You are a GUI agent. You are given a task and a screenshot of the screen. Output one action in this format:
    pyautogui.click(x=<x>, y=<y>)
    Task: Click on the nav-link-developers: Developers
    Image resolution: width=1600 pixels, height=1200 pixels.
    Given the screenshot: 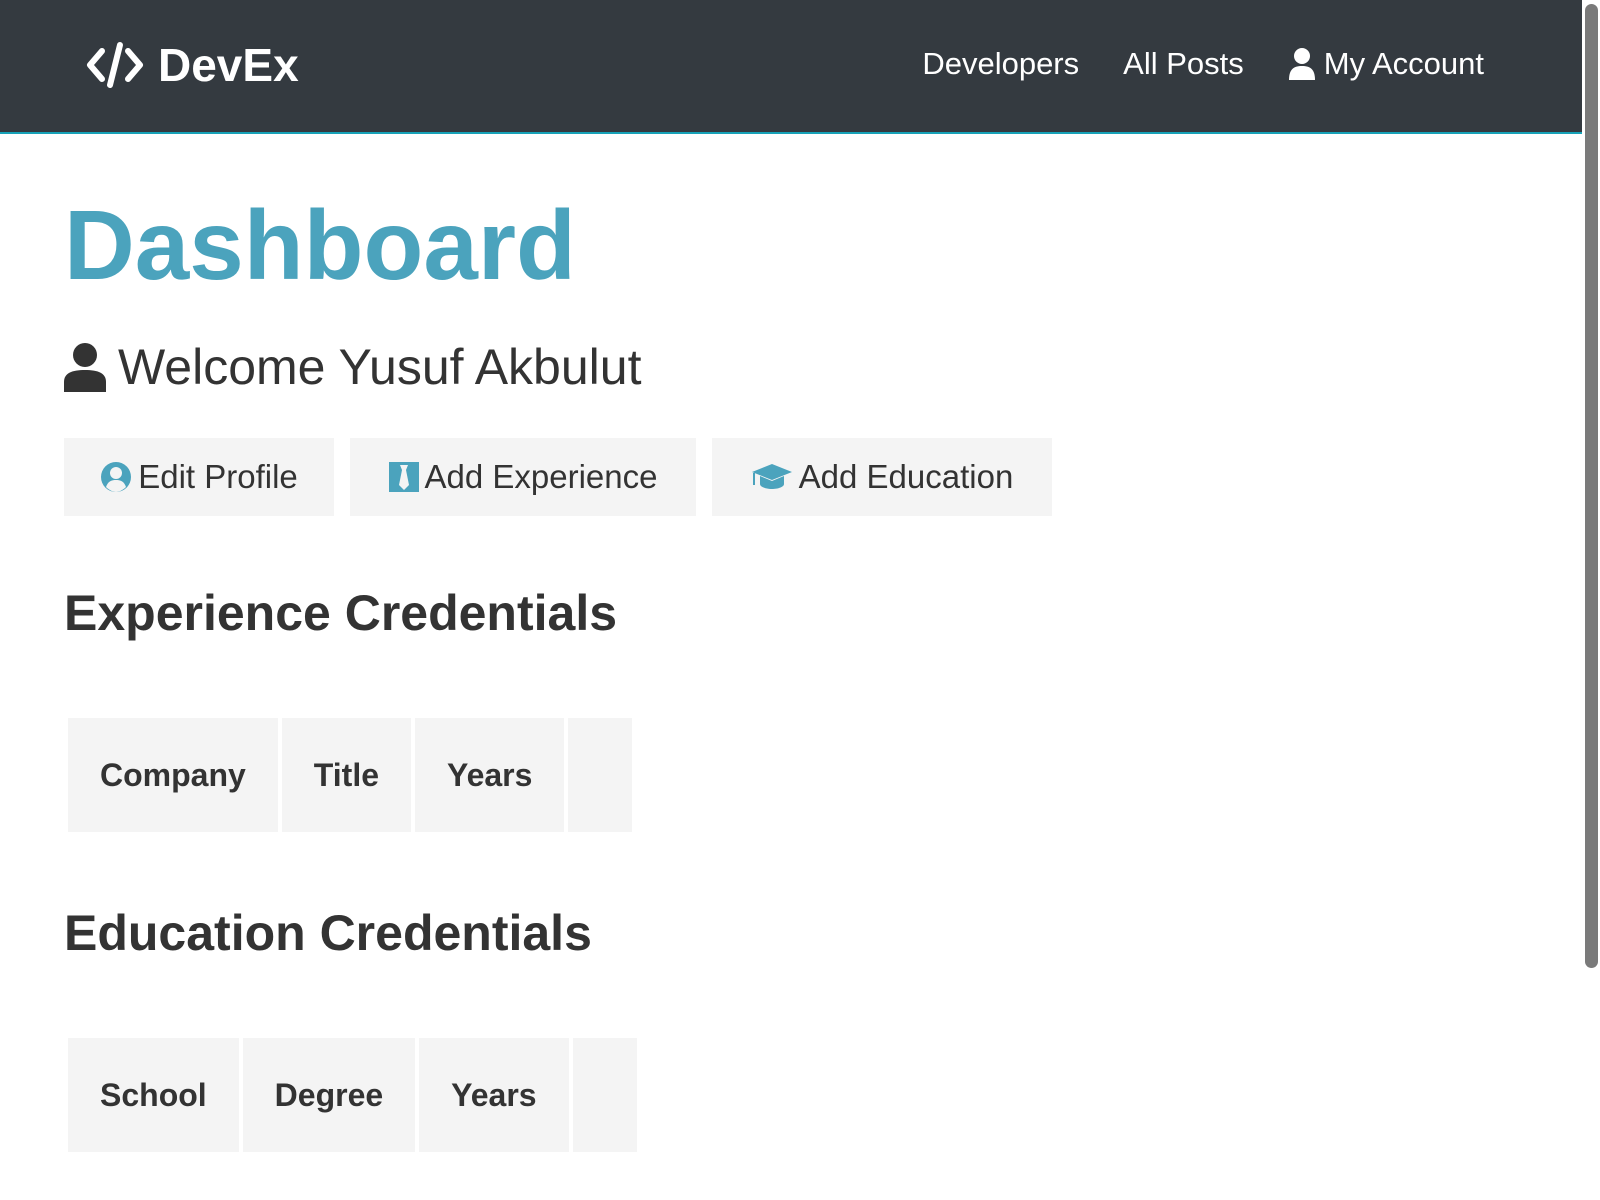 What is the action you would take?
    pyautogui.click(x=1000, y=64)
    